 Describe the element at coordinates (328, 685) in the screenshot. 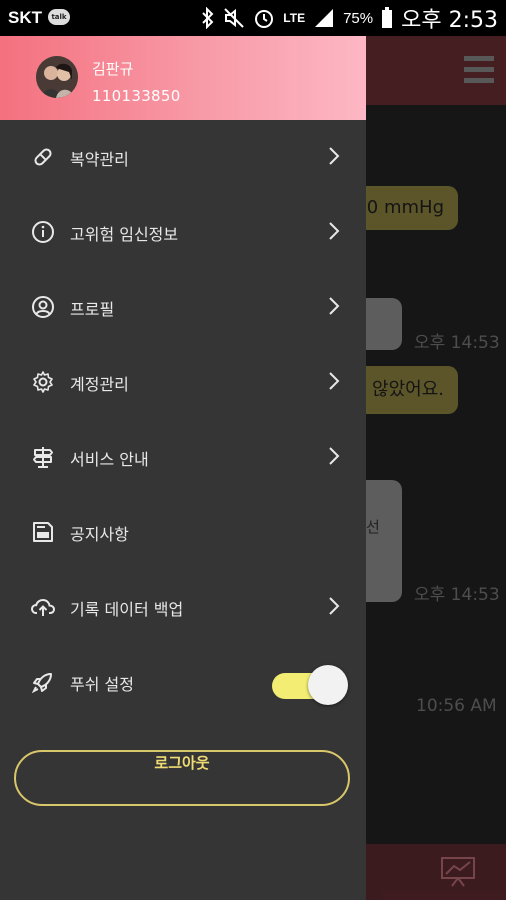

I see `toggle-thumb` at that location.